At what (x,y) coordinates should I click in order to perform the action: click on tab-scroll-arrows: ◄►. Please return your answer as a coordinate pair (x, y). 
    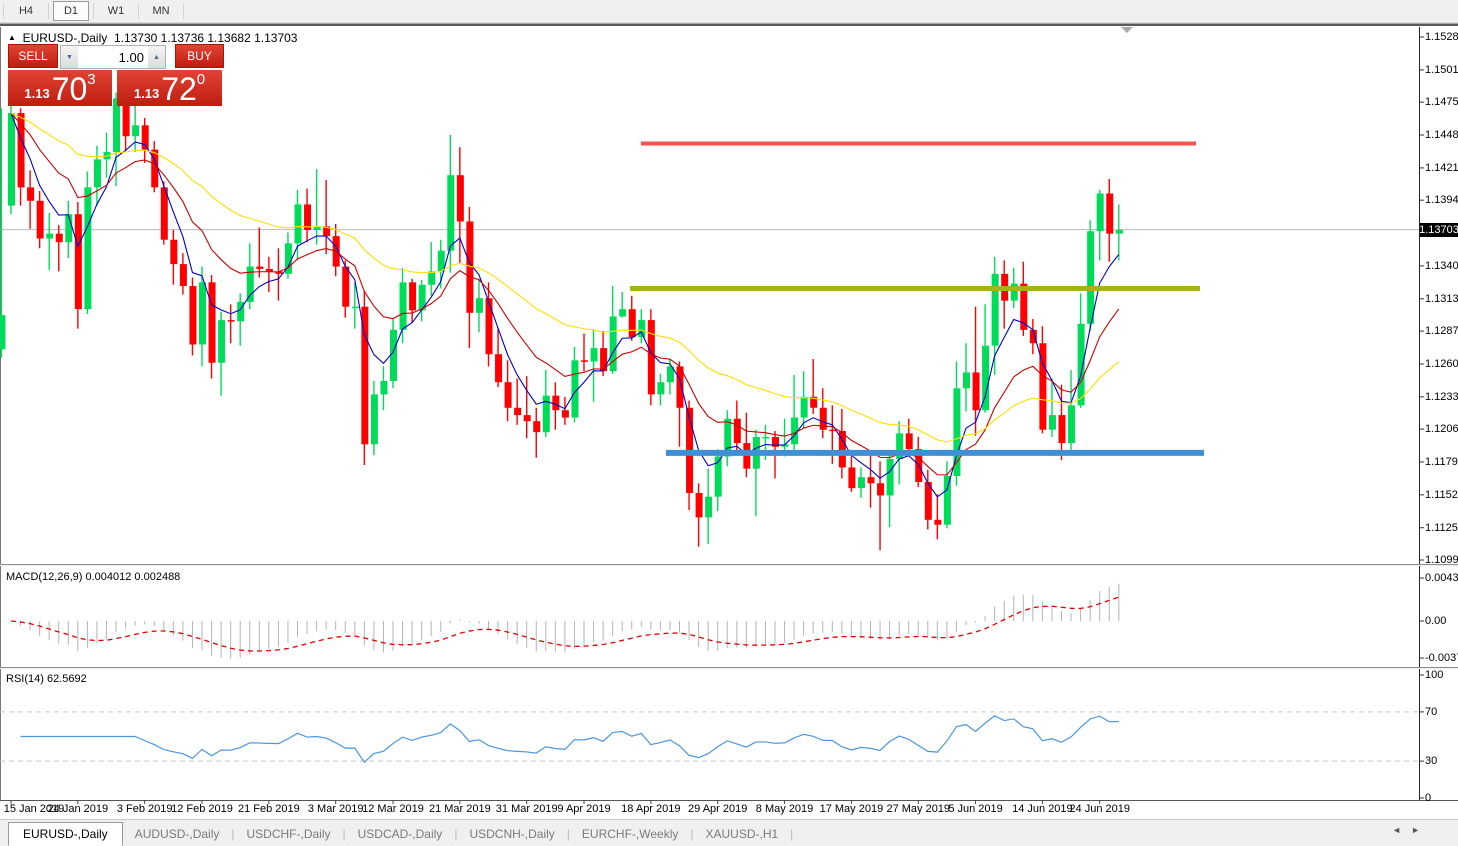
    Looking at the image, I should click on (1411, 830).